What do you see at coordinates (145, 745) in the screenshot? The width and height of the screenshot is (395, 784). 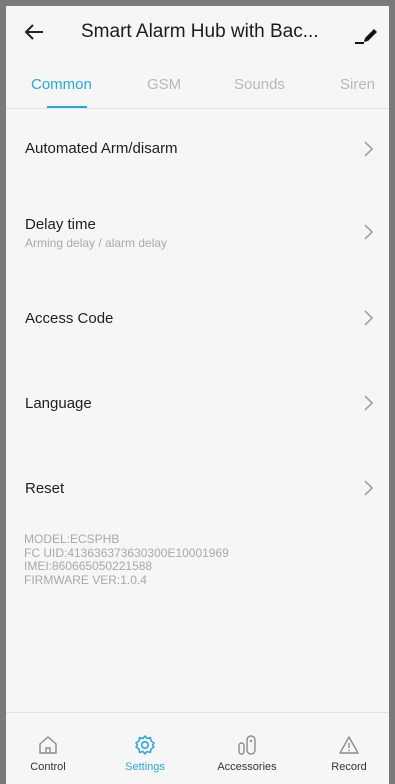 I see `gear-icon` at bounding box center [145, 745].